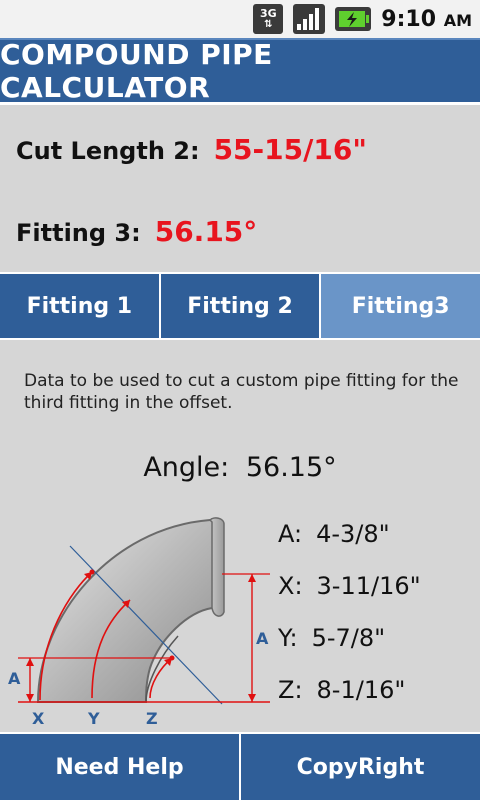  I want to click on footer-bar: Need Help CopyRight, so click(240, 766).